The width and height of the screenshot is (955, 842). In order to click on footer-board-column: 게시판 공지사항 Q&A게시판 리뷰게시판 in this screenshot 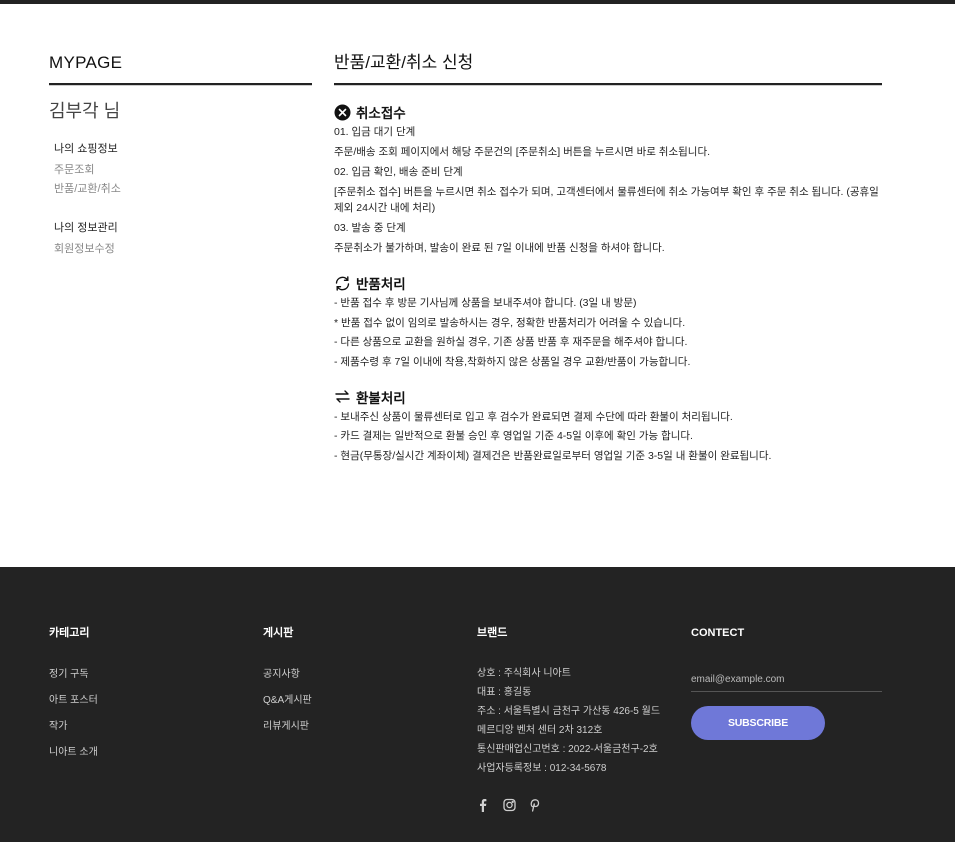, I will do `click(287, 682)`.